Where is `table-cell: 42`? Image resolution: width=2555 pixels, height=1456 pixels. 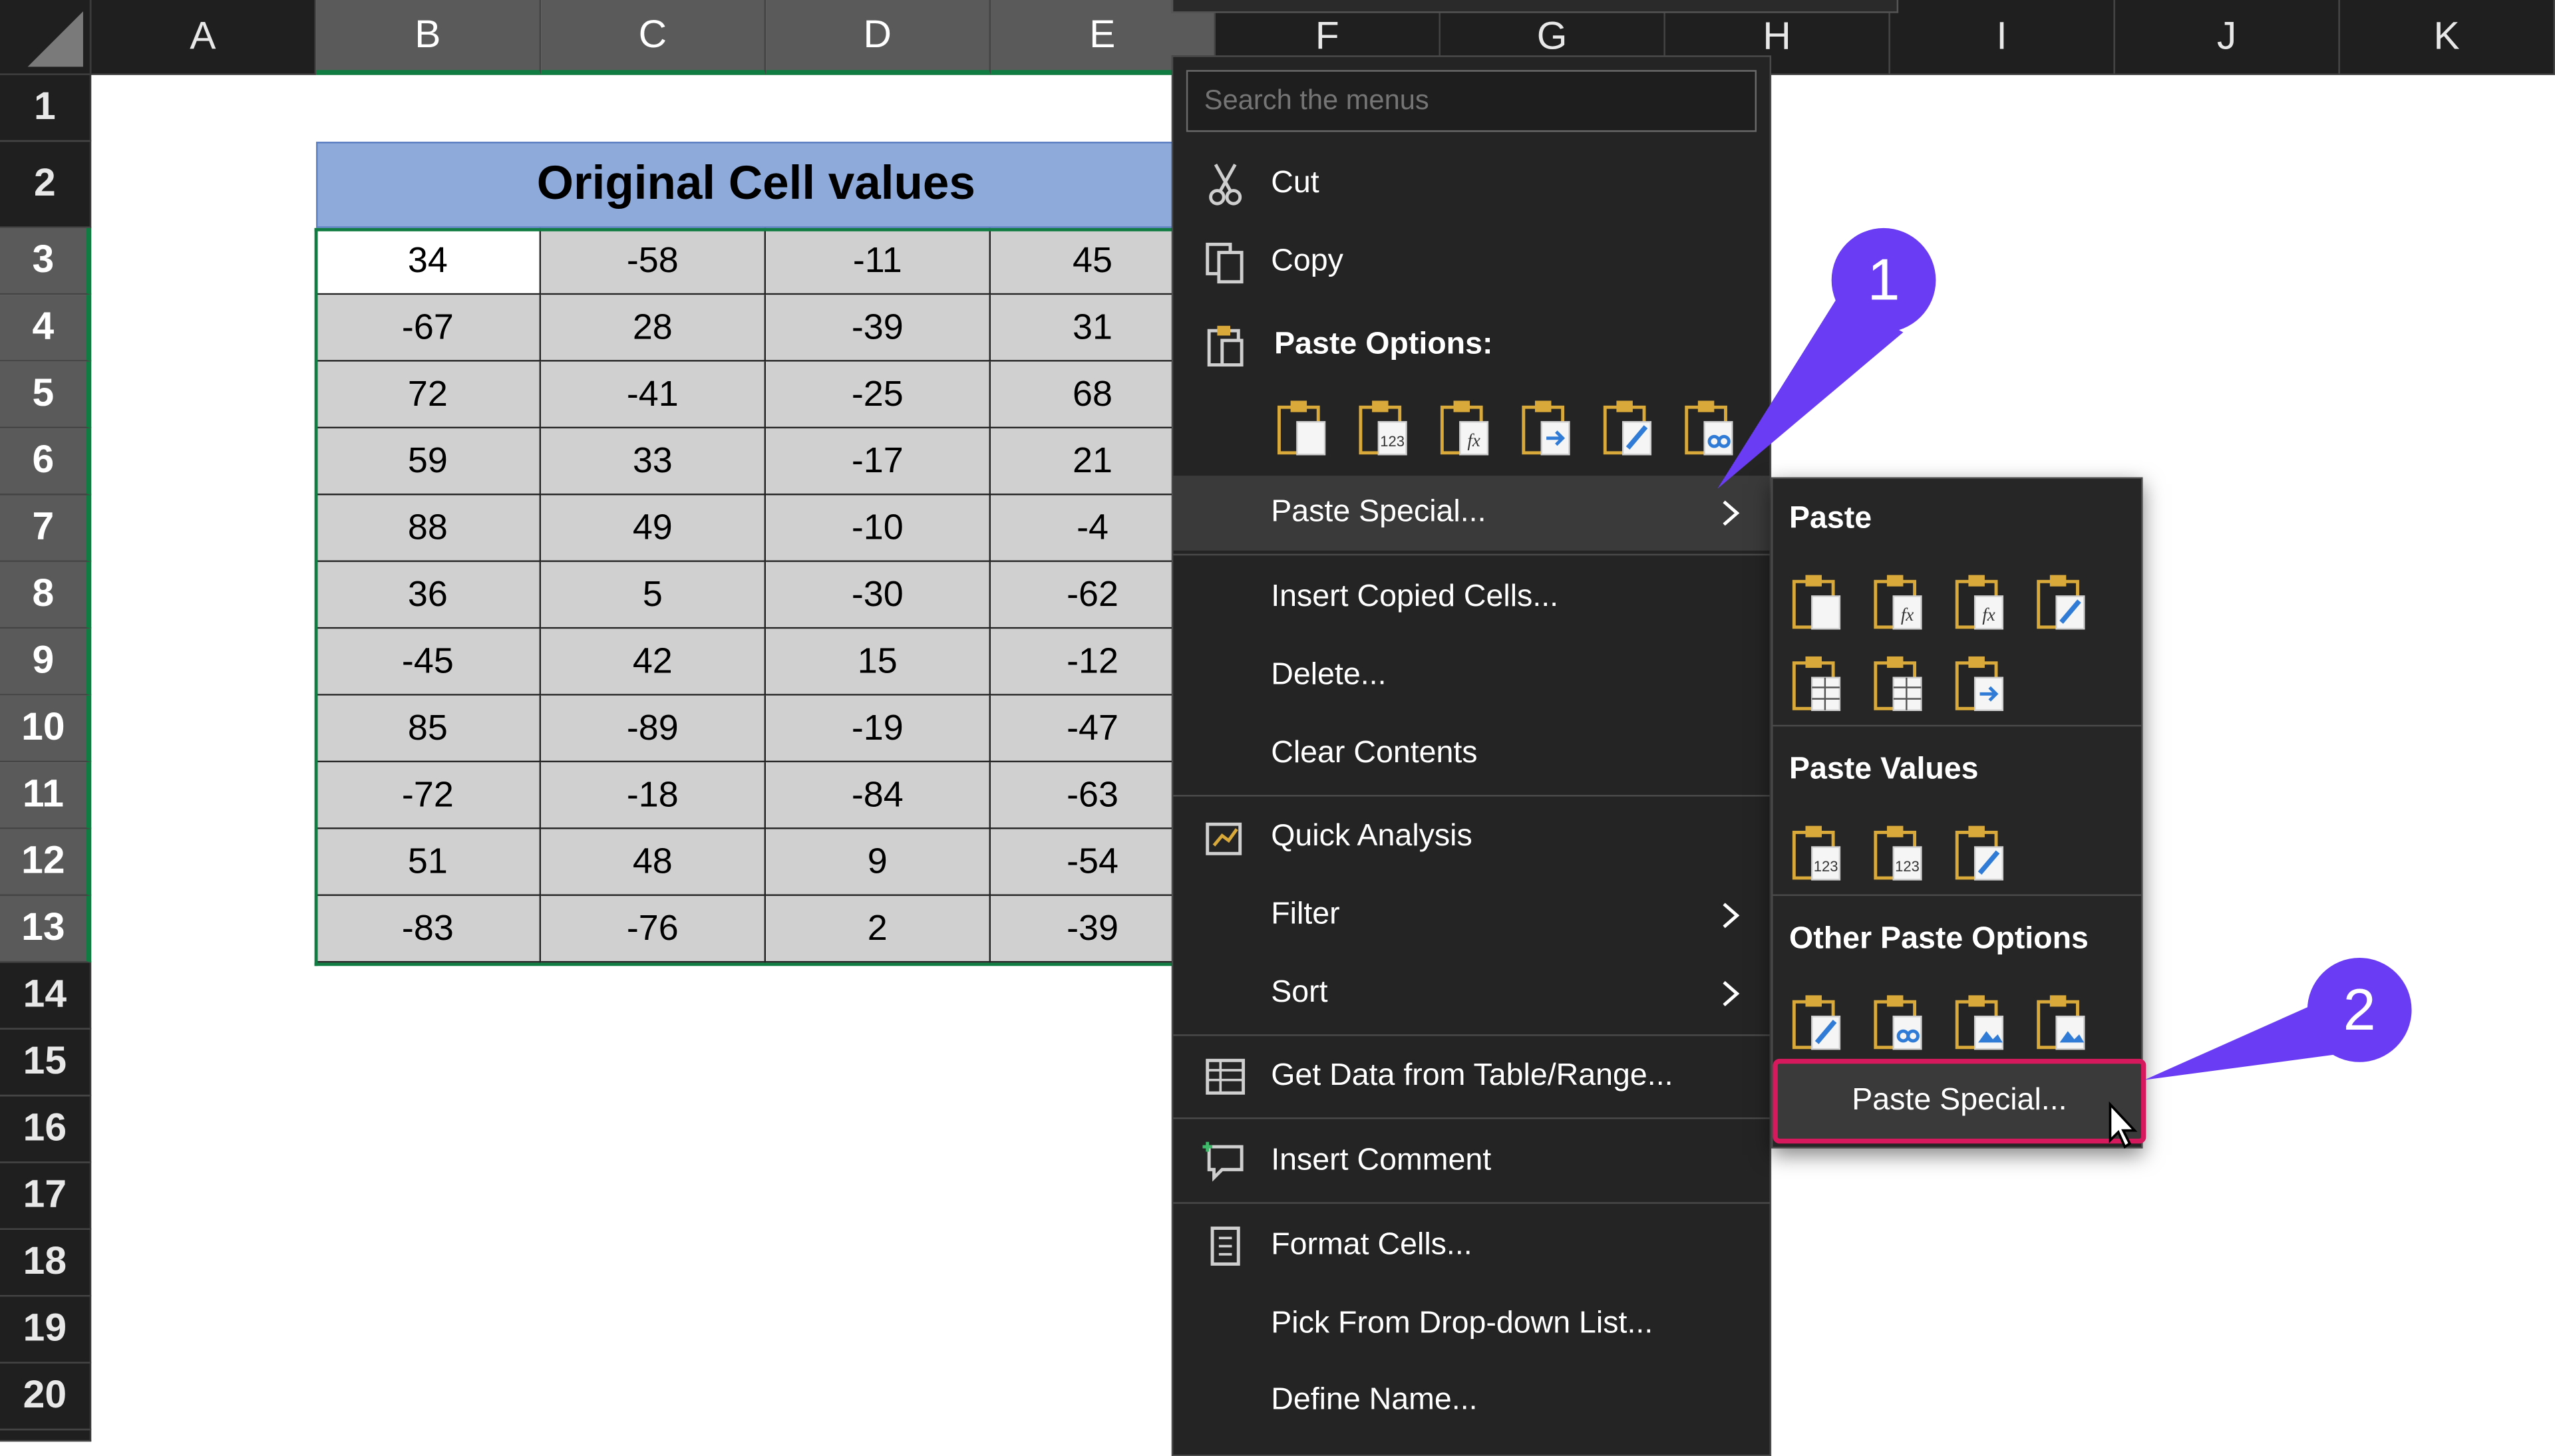
table-cell: 42 is located at coordinates (653, 662).